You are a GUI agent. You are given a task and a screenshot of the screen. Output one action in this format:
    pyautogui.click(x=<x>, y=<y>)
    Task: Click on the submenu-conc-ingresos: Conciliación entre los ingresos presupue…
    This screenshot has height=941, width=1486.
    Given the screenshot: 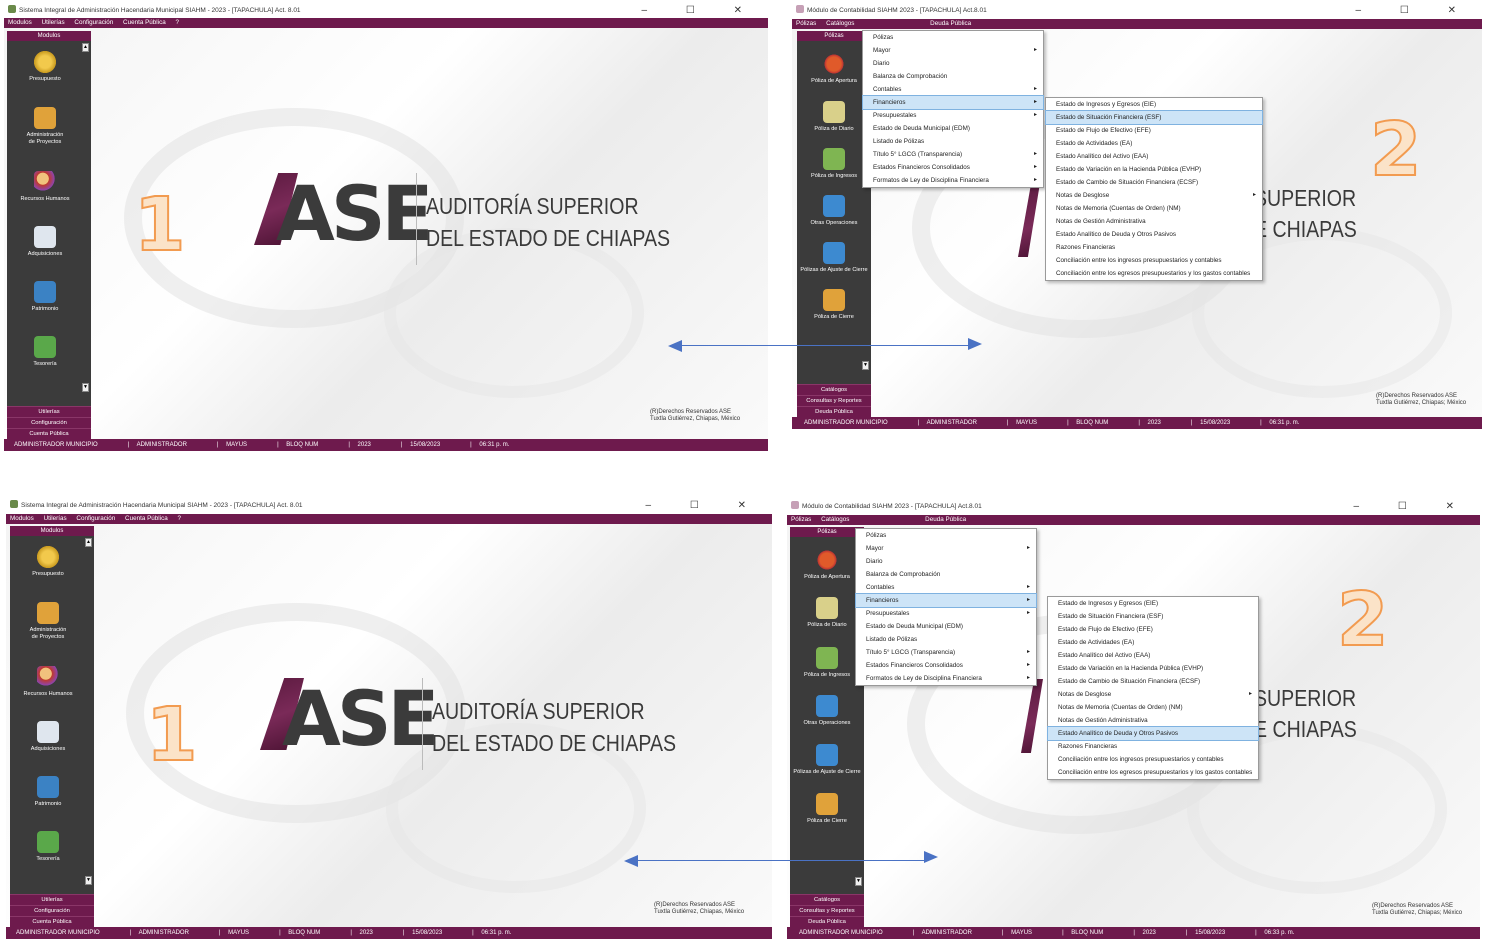 What is the action you would take?
    pyautogui.click(x=1154, y=260)
    